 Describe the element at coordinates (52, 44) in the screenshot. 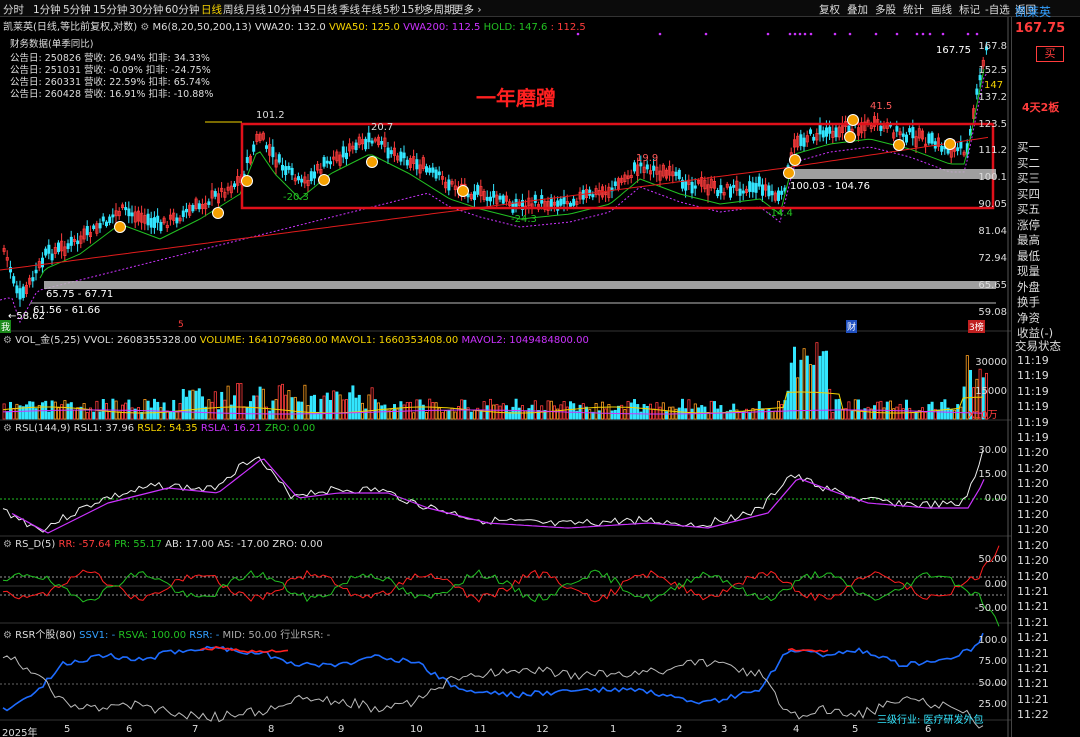

I see `financials-title: 财务数据(单季同比)` at that location.